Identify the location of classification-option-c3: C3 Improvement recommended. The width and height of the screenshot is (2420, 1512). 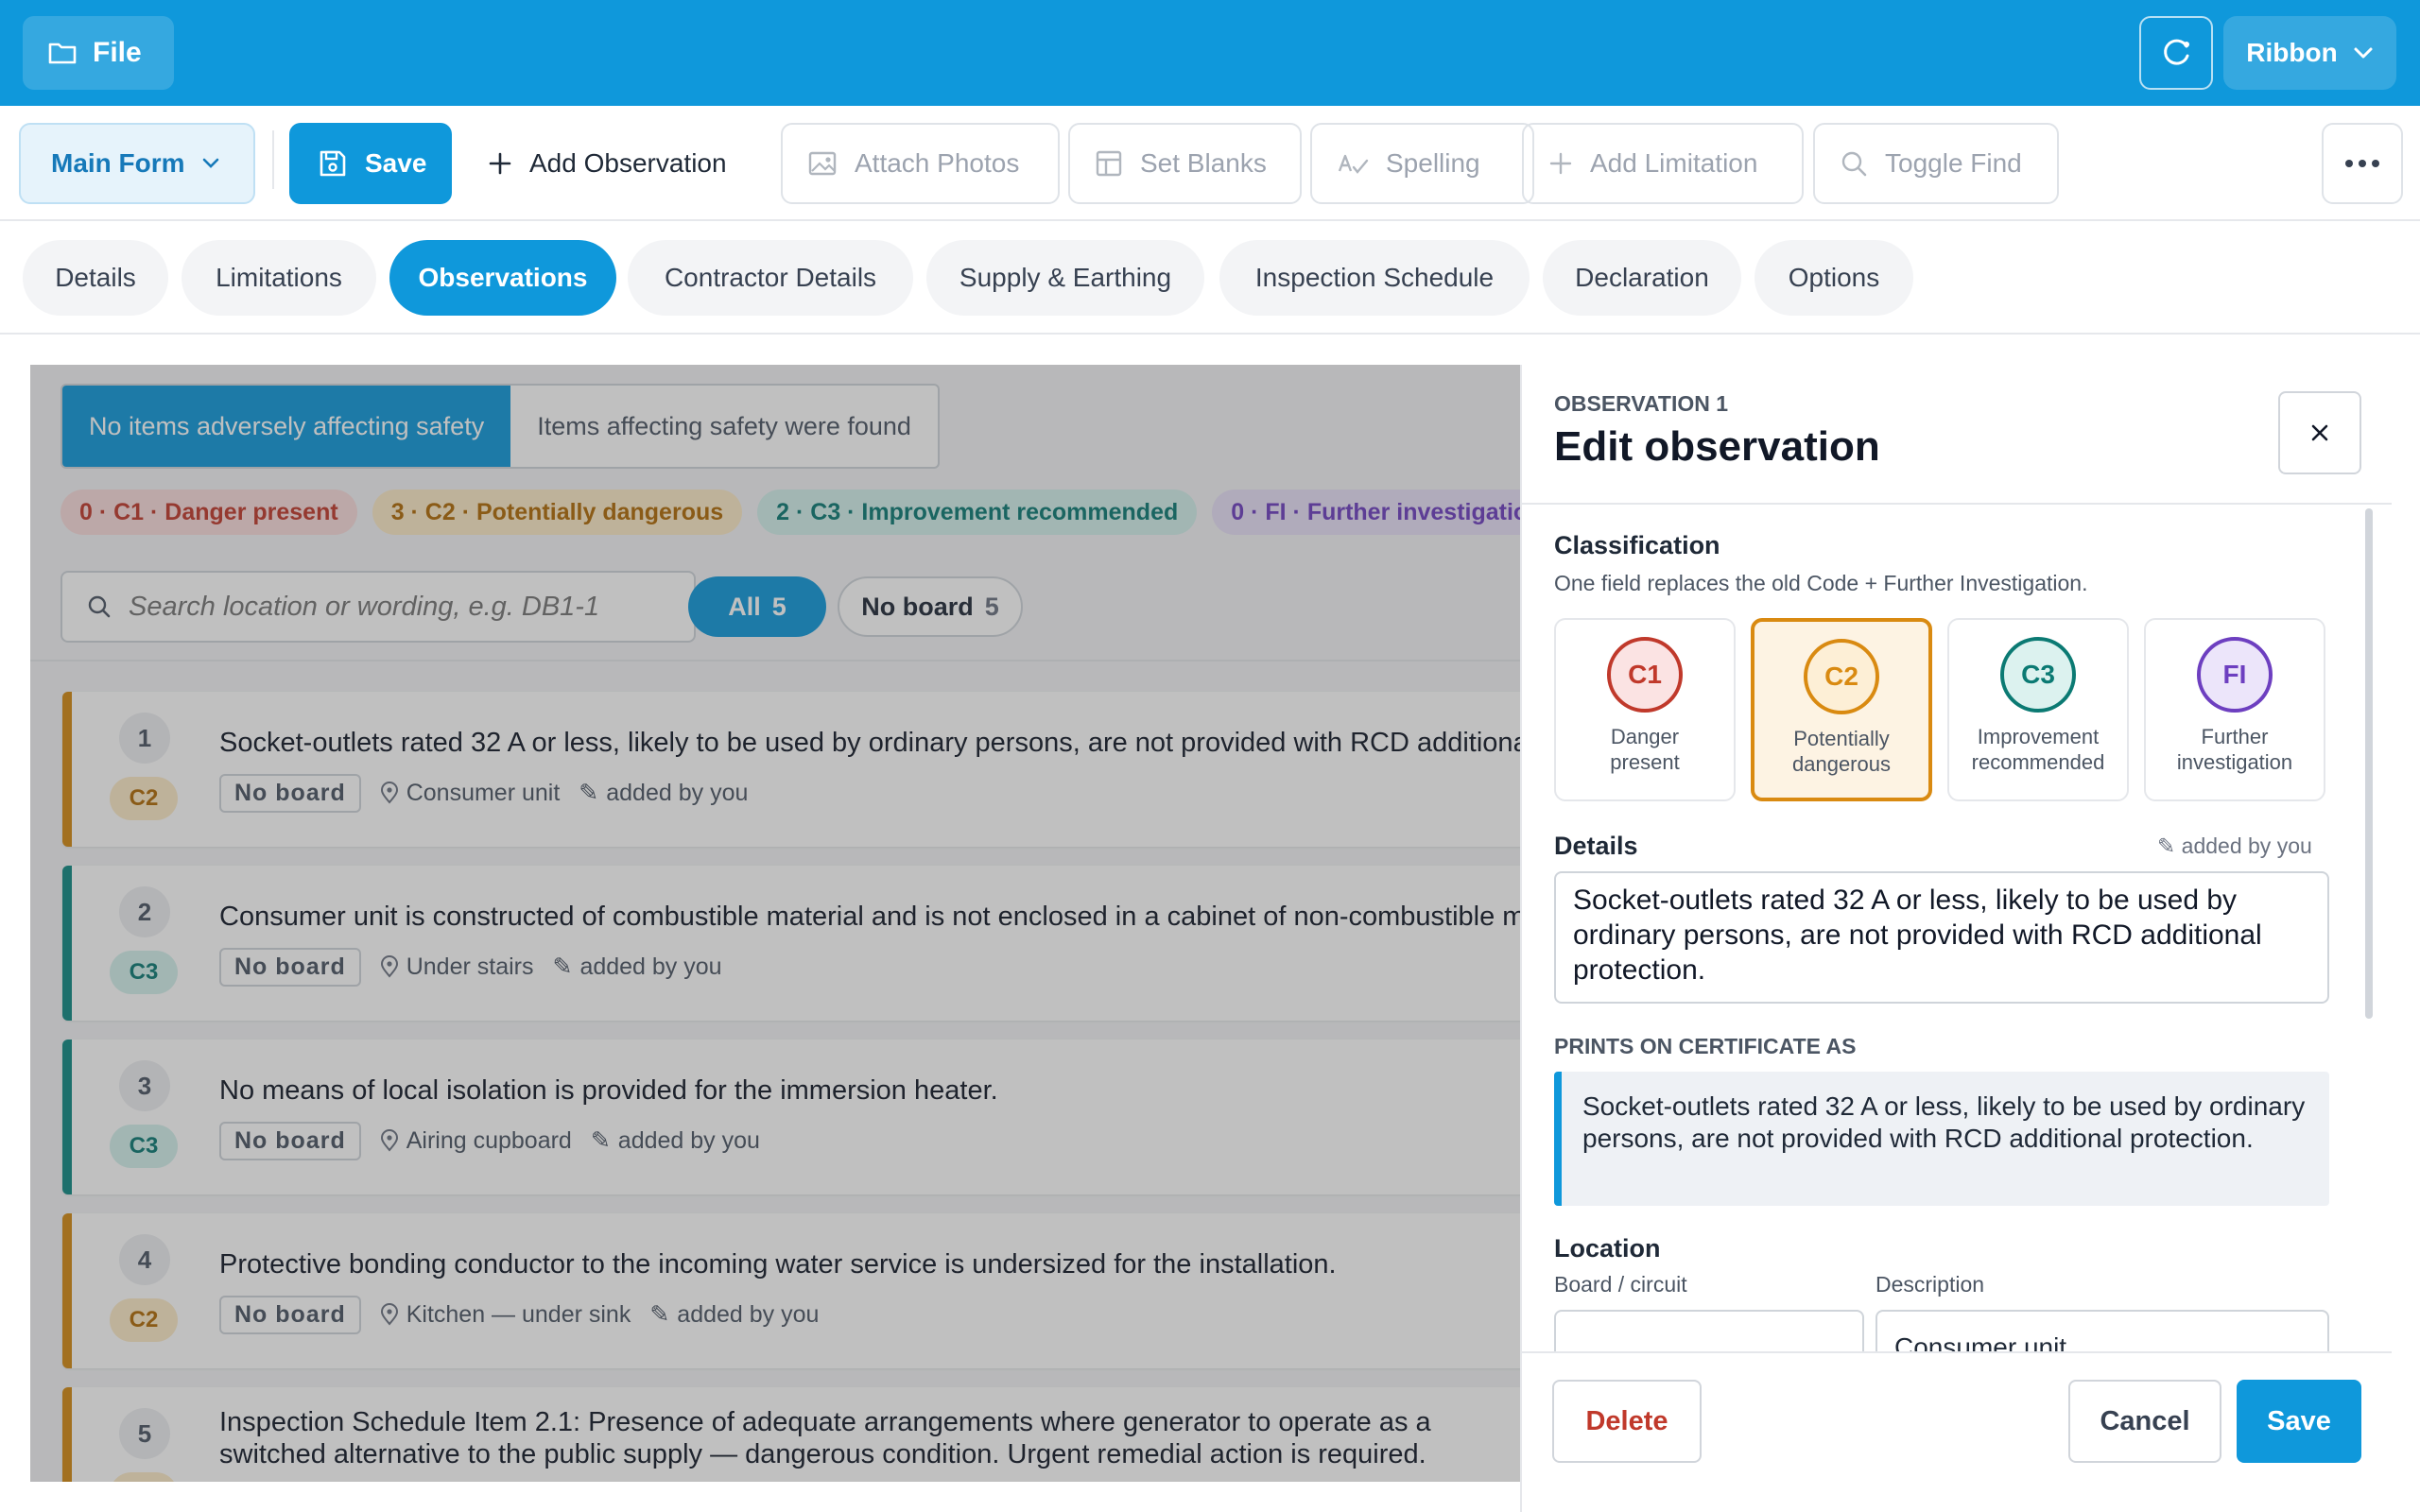
(2038, 709).